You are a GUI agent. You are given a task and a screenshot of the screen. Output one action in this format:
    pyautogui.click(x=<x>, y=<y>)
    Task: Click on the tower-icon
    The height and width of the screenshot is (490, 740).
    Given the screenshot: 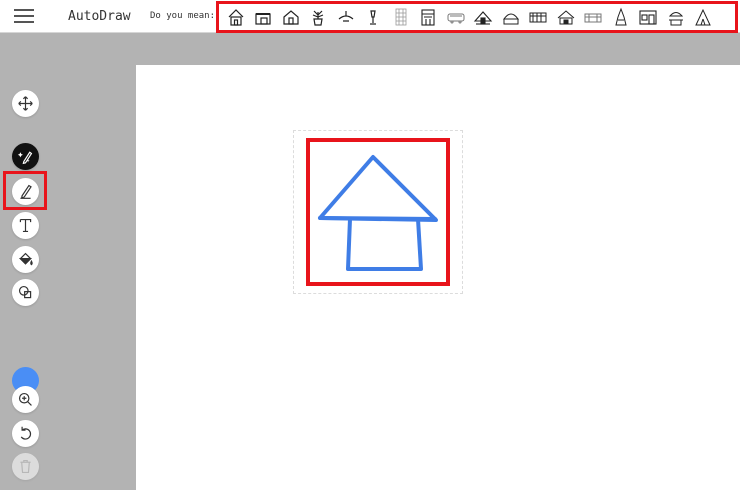 What is the action you would take?
    pyautogui.click(x=621, y=17)
    